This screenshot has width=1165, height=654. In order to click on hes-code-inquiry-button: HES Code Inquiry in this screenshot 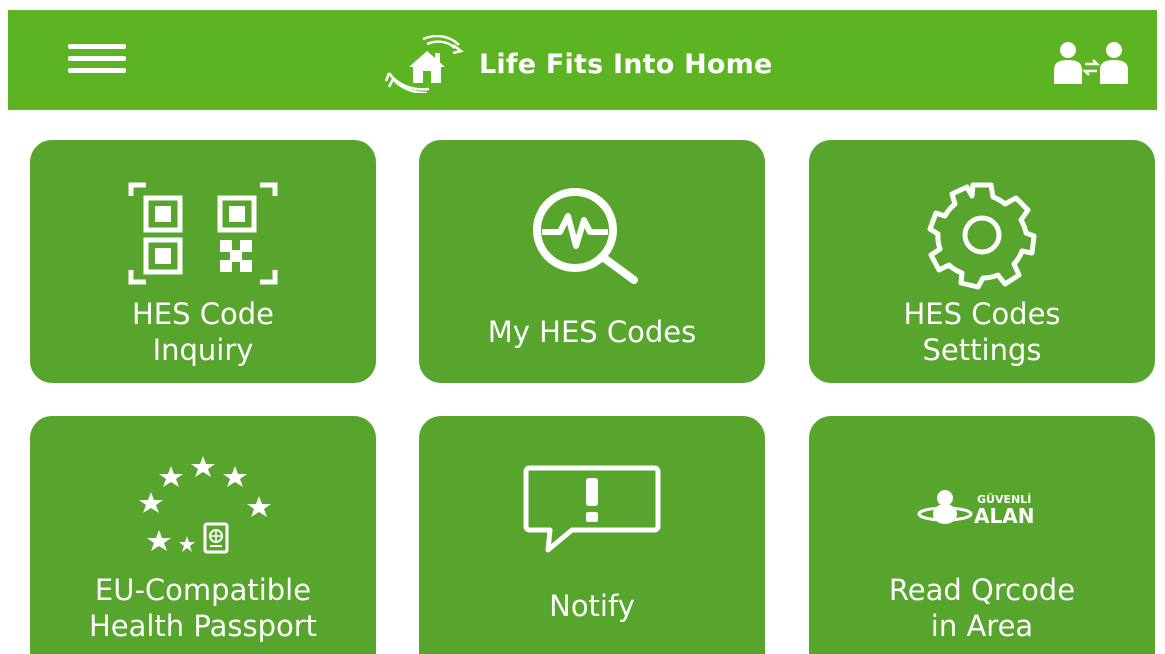, I will do `click(203, 261)`.